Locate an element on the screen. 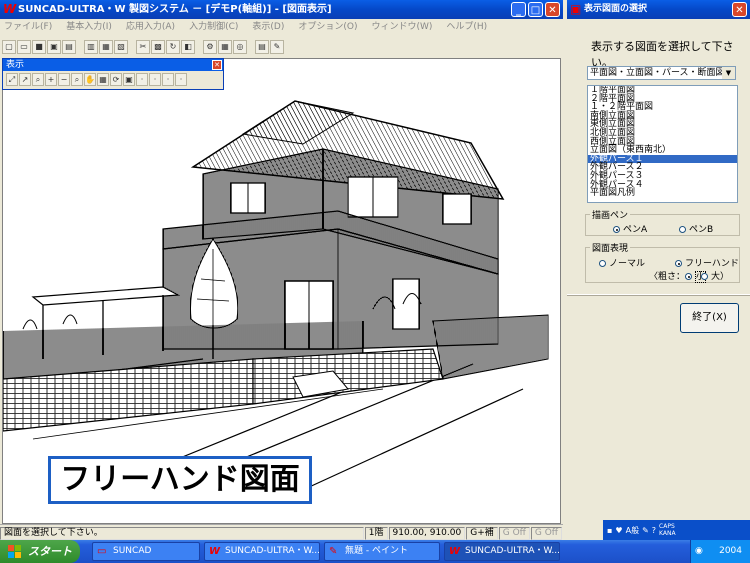 The height and width of the screenshot is (563, 750). roughness-large-label: 大） is located at coordinates (720, 277).